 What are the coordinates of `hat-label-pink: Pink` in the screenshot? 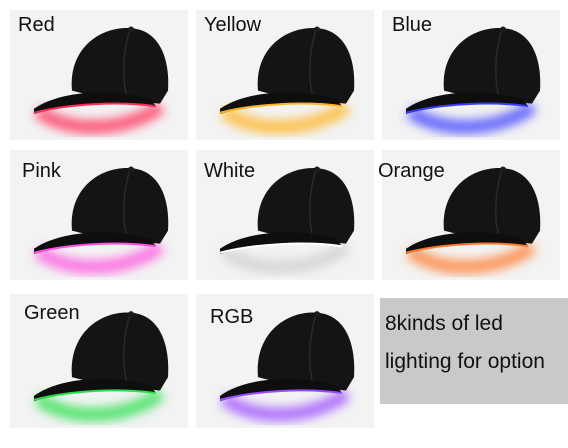 It's located at (41, 171).